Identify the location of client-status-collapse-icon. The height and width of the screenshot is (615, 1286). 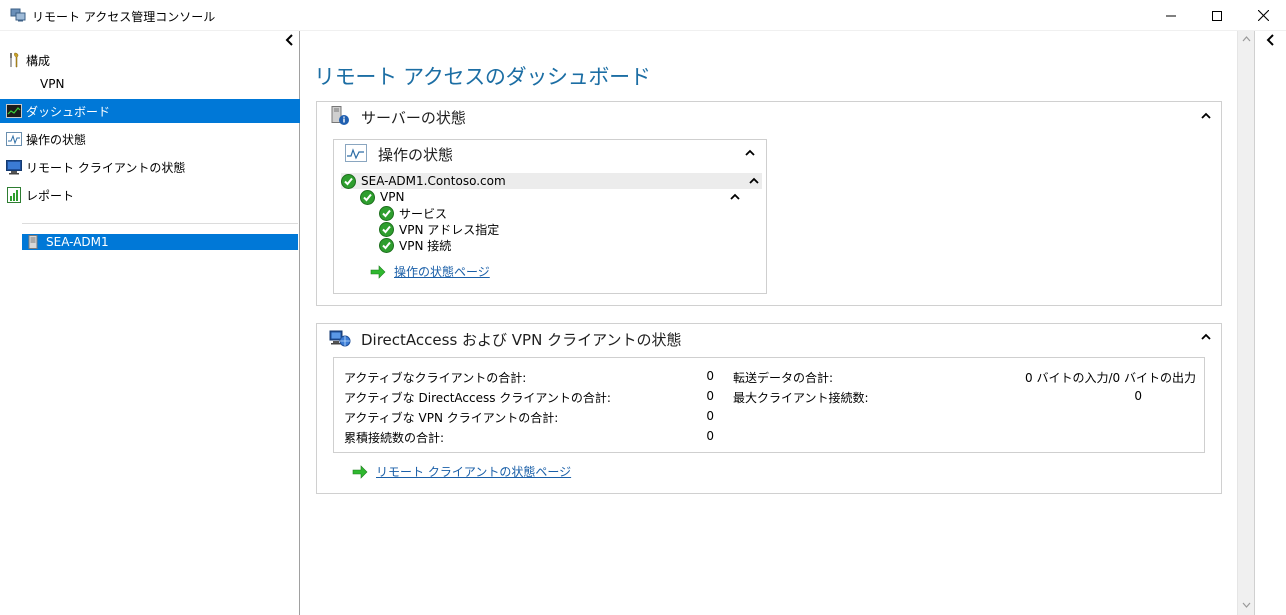
(1206, 337).